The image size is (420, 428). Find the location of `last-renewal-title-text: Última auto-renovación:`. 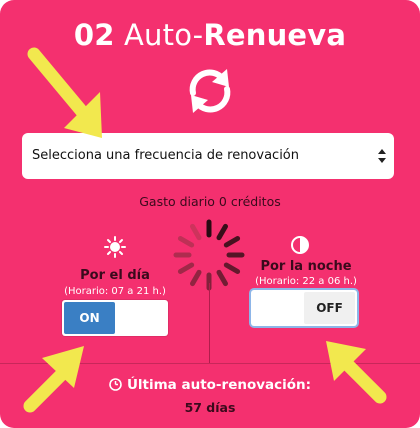

last-renewal-title-text: Última auto-renovación: is located at coordinates (219, 385).